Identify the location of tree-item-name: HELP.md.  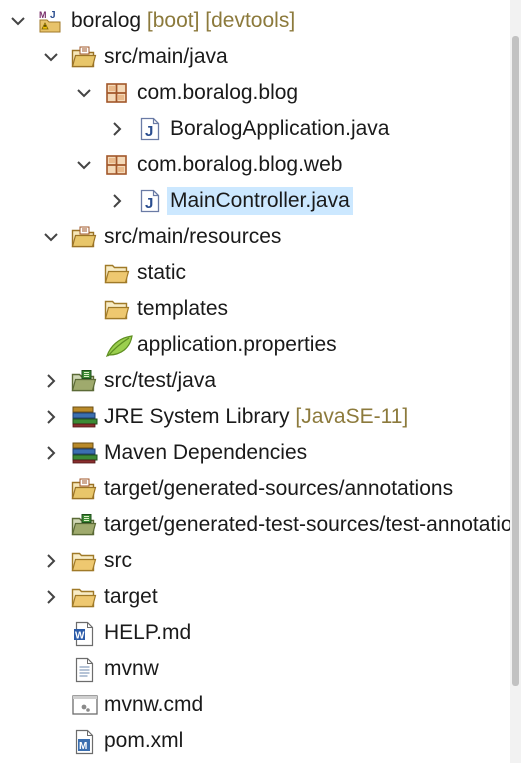
(148, 632).